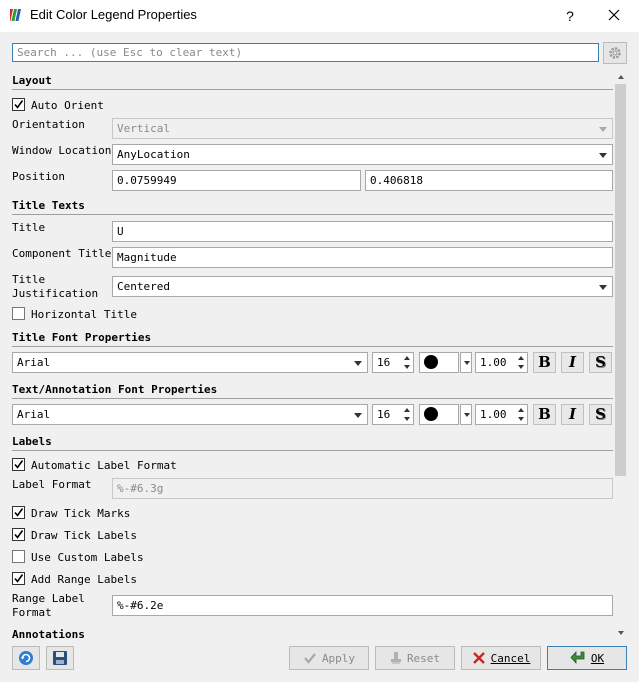  What do you see at coordinates (87, 557) in the screenshot?
I see `use-custom-labels-label: Use Custom Labels` at bounding box center [87, 557].